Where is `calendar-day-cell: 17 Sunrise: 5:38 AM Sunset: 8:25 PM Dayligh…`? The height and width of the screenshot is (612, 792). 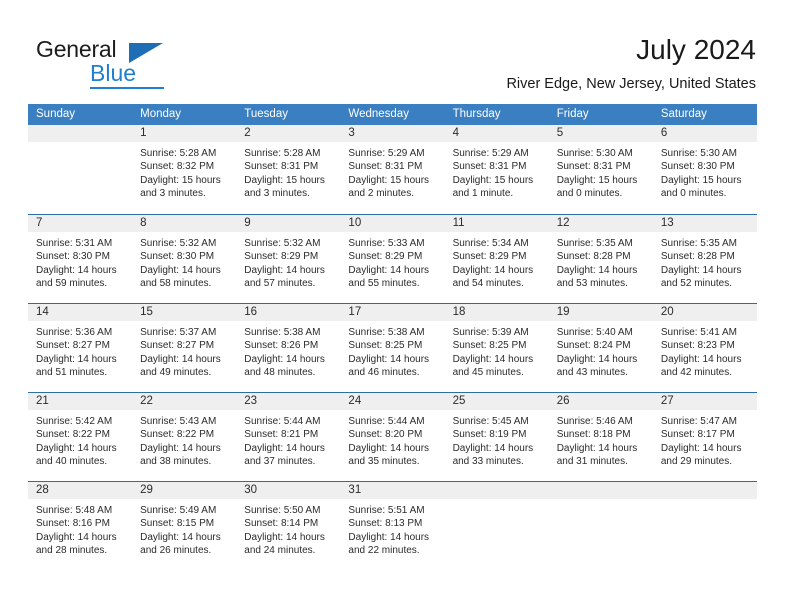
calendar-day-cell: 17 Sunrise: 5:38 AM Sunset: 8:25 PM Dayligh… is located at coordinates (392, 348).